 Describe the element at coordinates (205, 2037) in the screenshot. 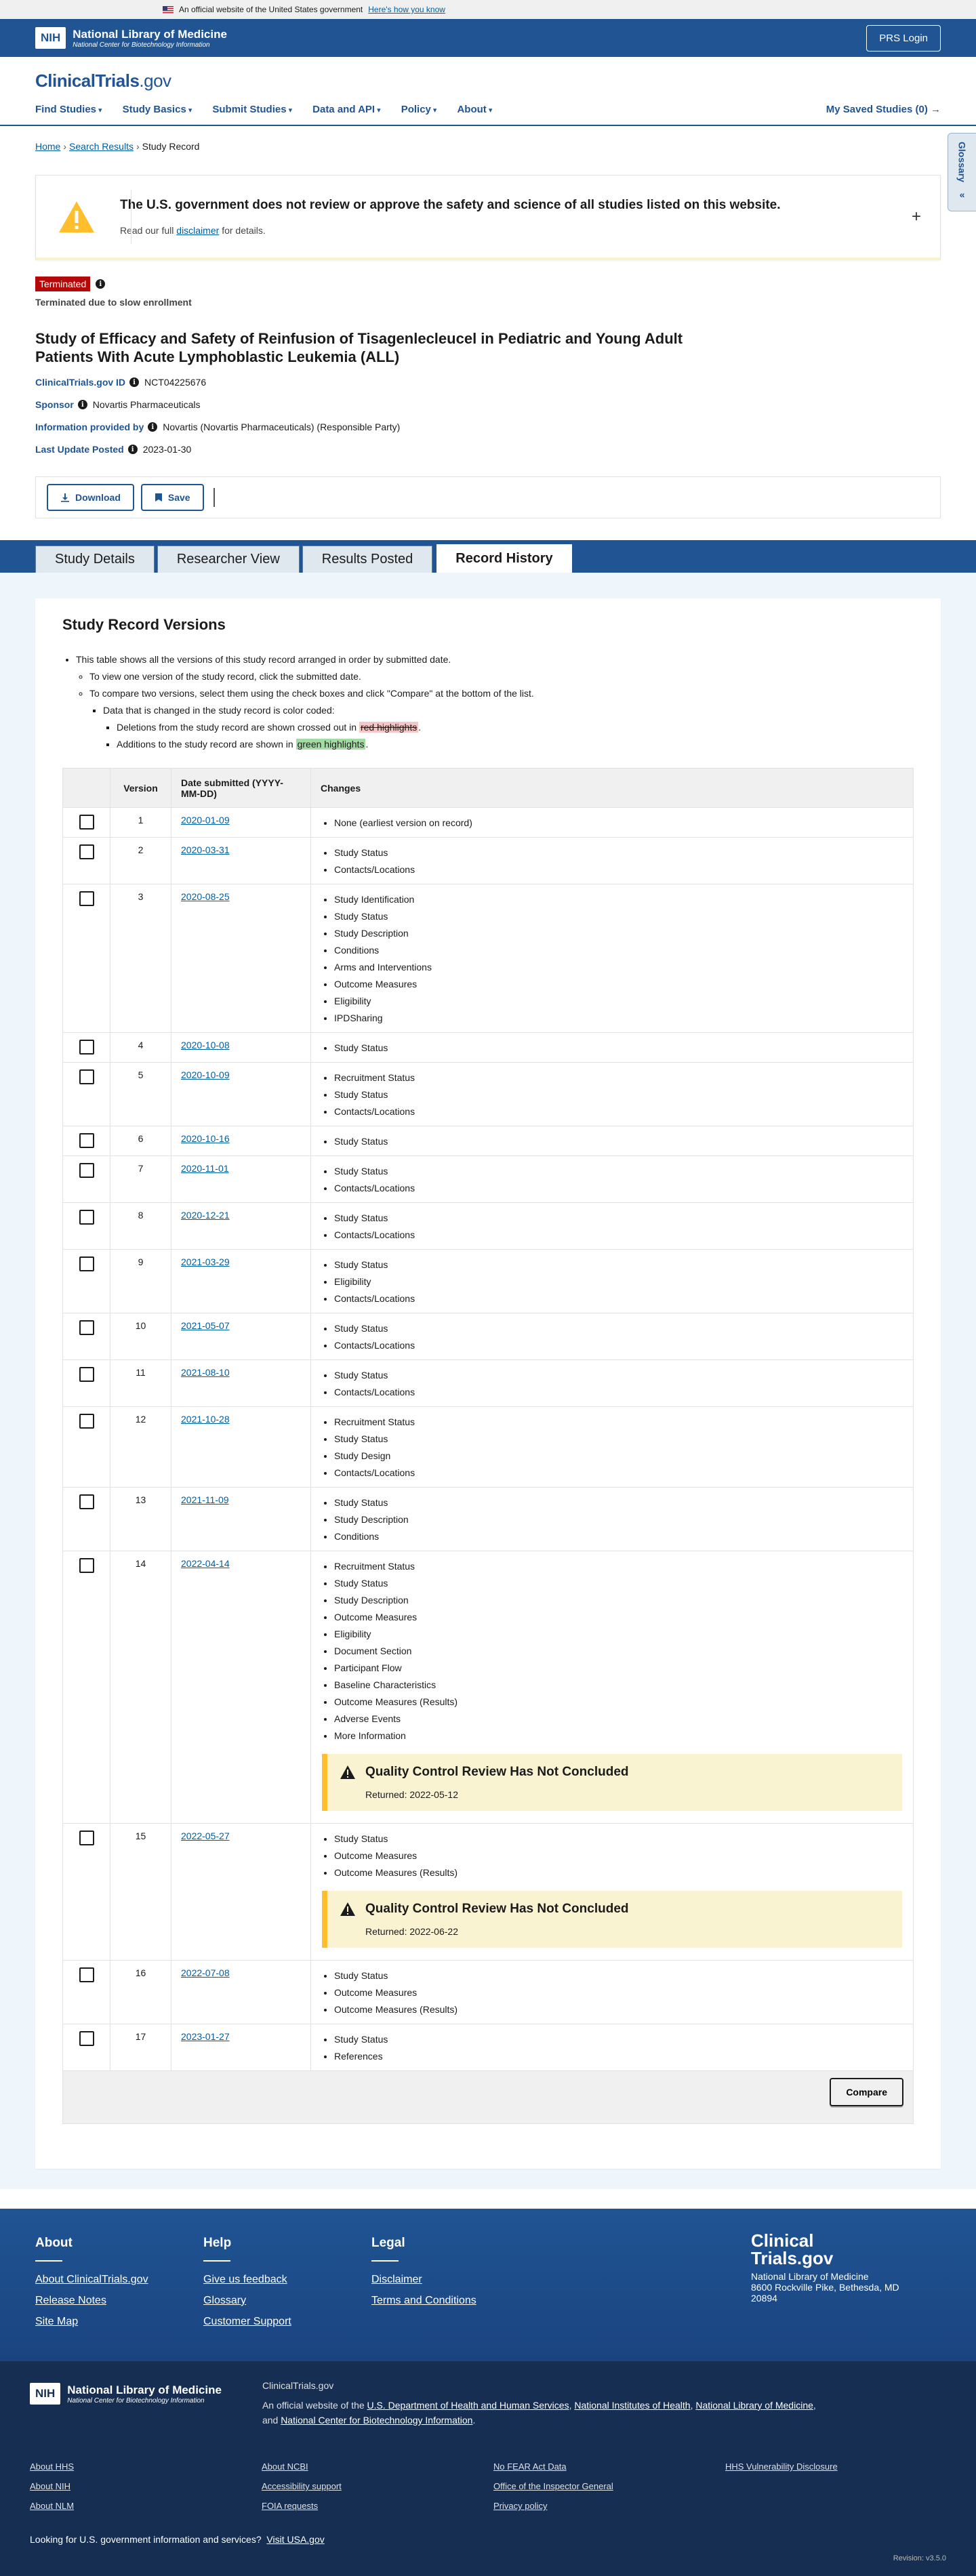

I see `version-date-link: 2023-01-27` at that location.